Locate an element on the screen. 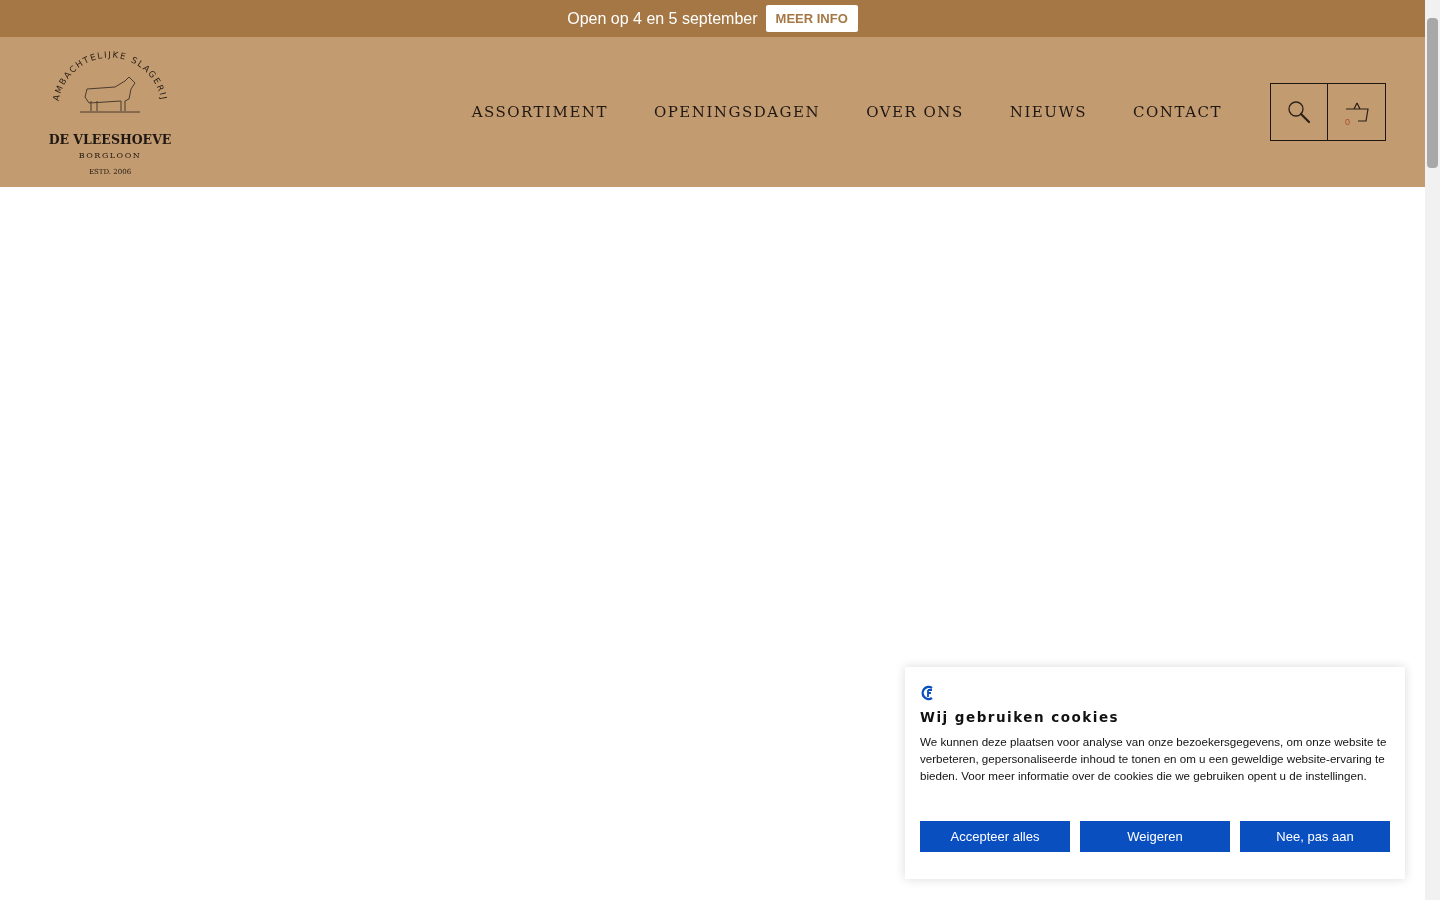 Image resolution: width=1440 pixels, height=900 pixels. cookie-text: We kunnen deze plaatsen voor analyse van onze bezoekersgegevens, om onze website te verbeteren, gepersonaliseerde inhoud te tonen en om u een geweldige website-ervaring te bieden. Voor meer informatie over de cookies die we gebruiken opent u de instellingen. is located at coordinates (1154, 759).